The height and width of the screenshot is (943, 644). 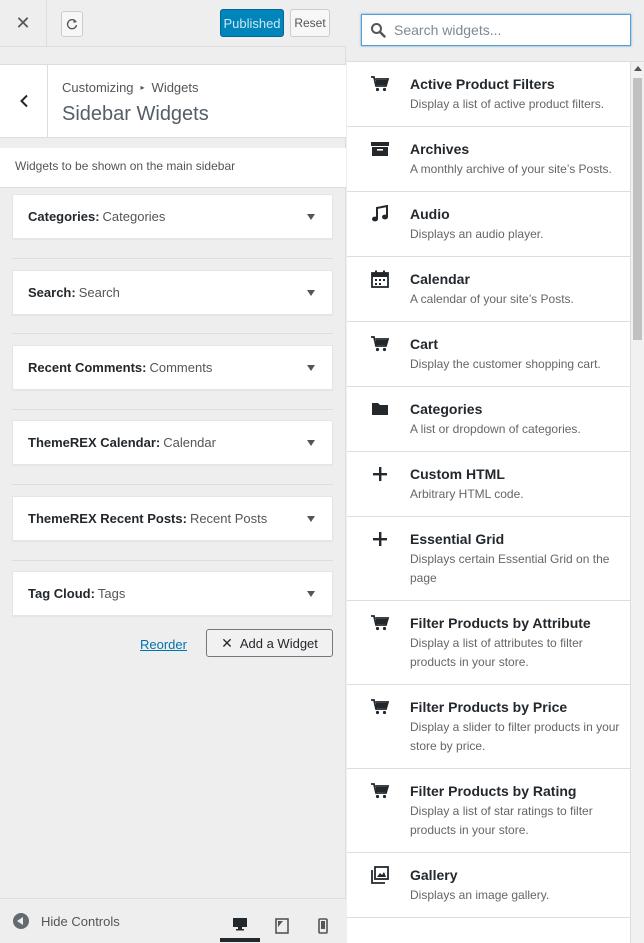 I want to click on widget-title: Categories, so click(x=134, y=216).